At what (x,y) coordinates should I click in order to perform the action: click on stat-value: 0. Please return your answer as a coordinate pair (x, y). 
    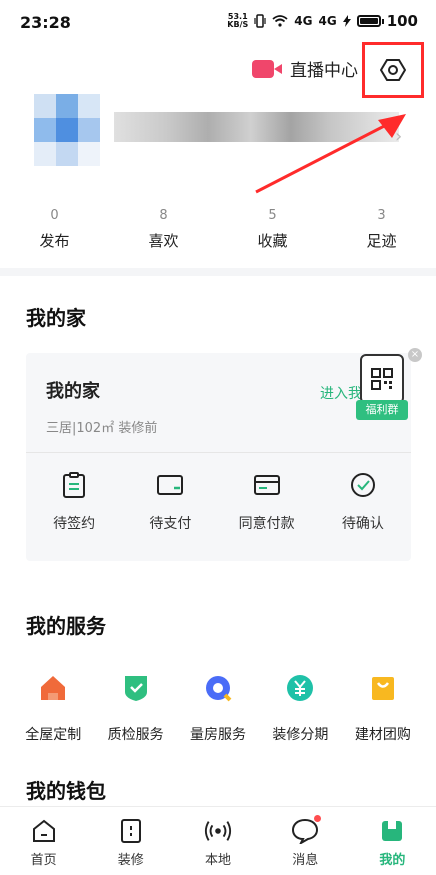
    Looking at the image, I should click on (54, 215).